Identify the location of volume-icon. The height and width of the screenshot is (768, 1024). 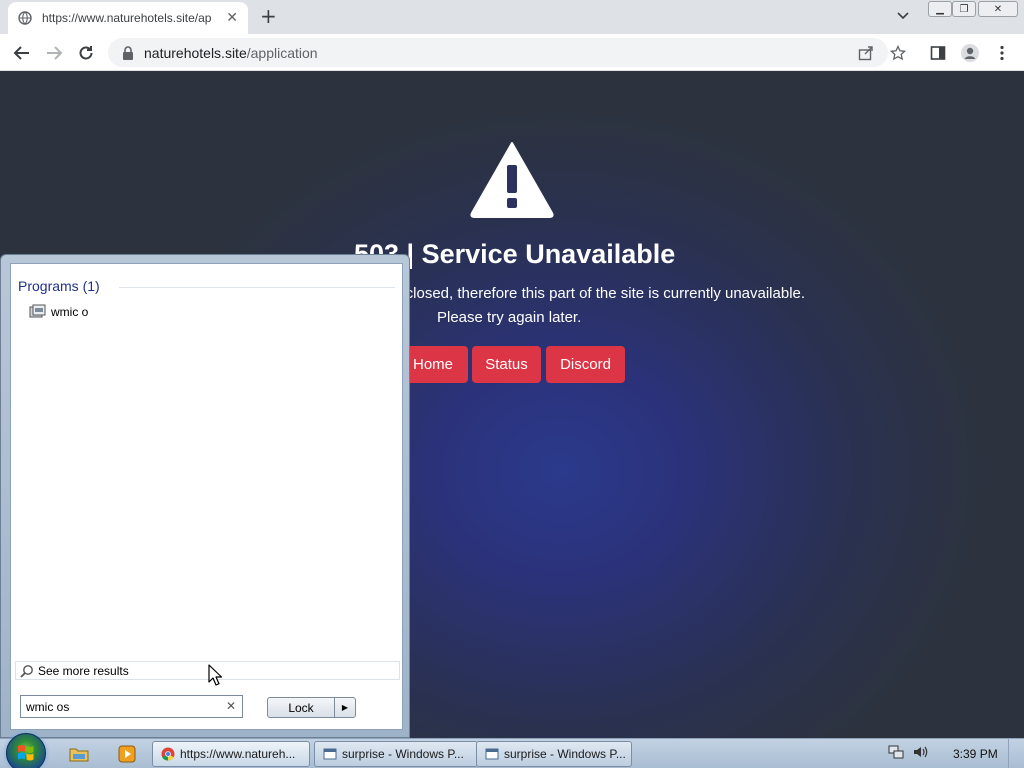
(920, 752).